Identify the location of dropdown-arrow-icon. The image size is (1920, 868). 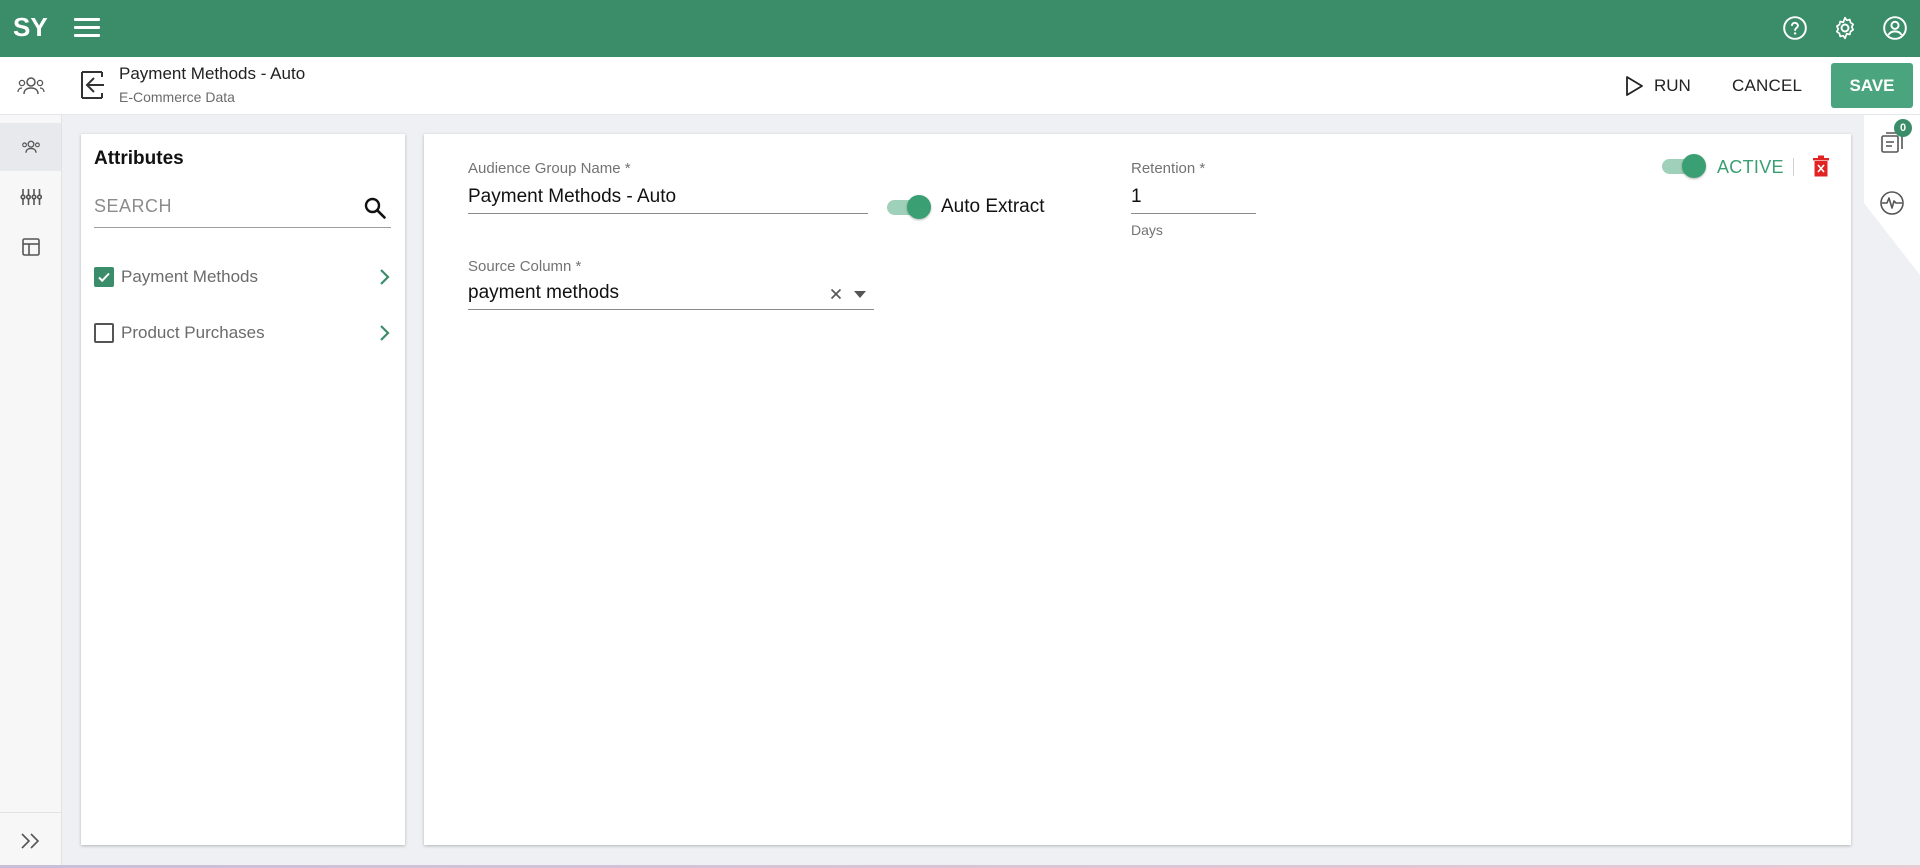
(860, 295).